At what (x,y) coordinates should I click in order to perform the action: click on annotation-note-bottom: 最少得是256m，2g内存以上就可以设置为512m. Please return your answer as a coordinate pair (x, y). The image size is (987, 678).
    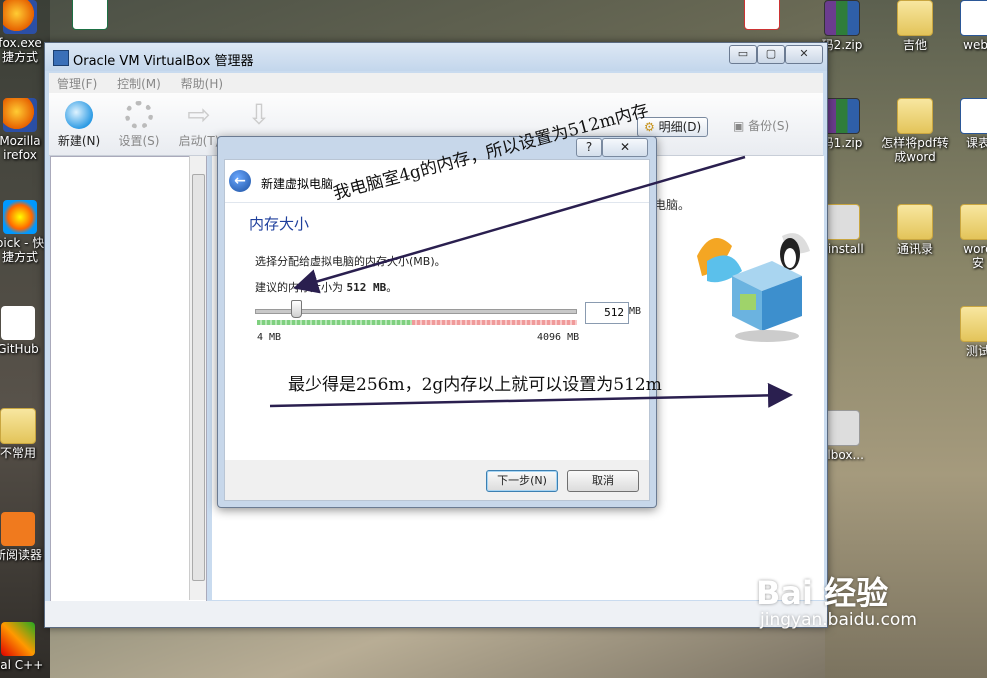
    Looking at the image, I should click on (475, 385).